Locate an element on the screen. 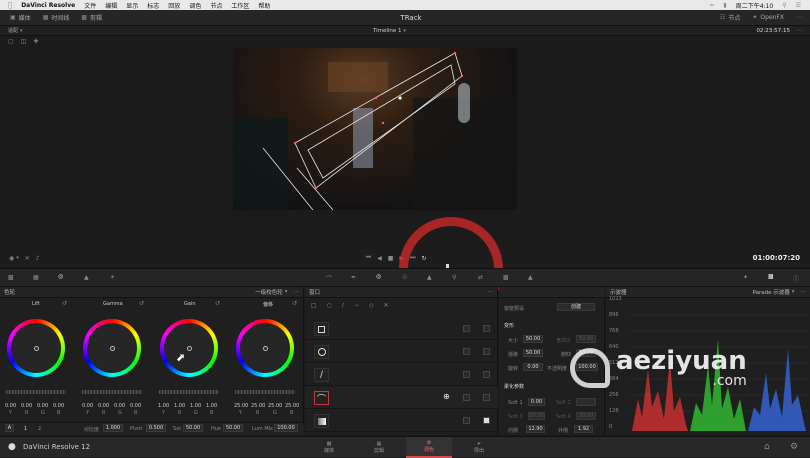 This screenshot has height=458, width=810. camera-raw-icon: ▩ is located at coordinates (11, 277).